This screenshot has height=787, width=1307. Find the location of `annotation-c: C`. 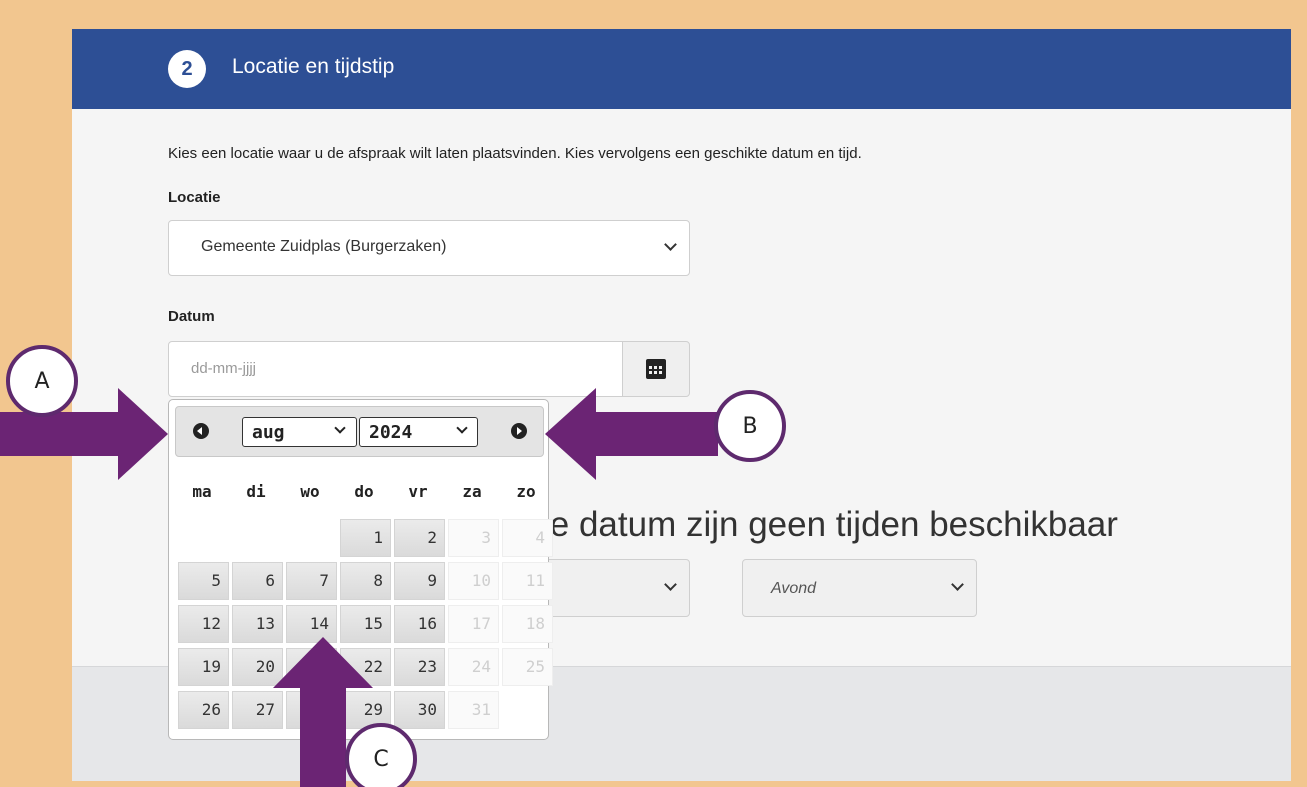

annotation-c: C is located at coordinates (381, 755).